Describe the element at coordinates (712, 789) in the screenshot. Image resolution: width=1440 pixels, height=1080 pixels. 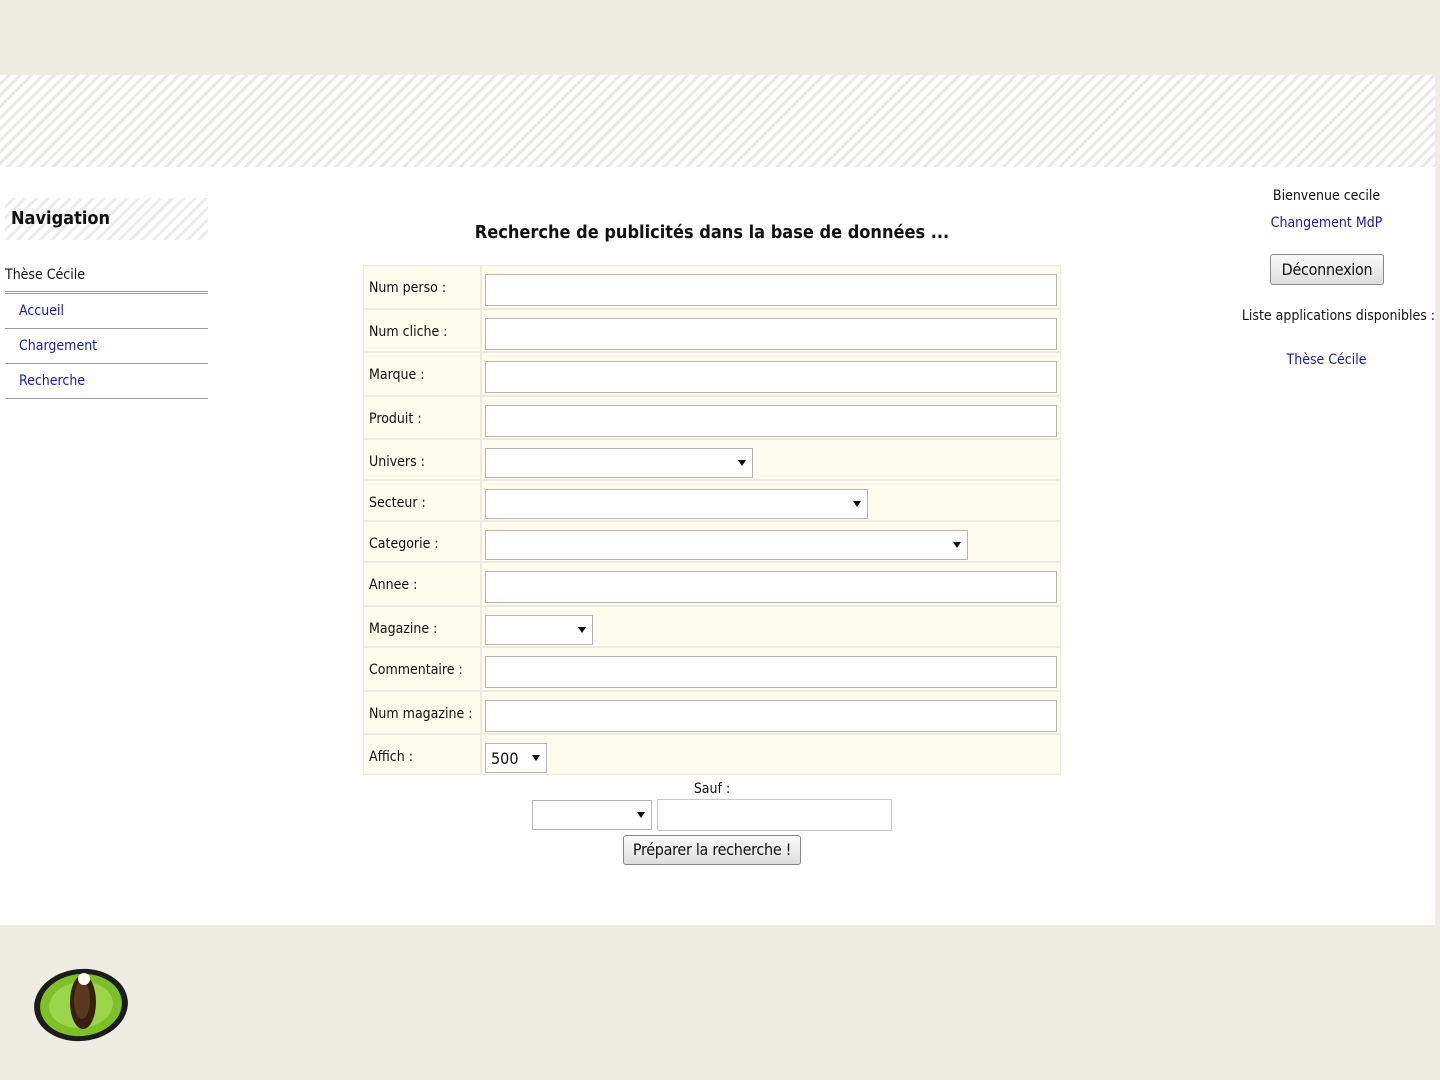
I see `sauf-label: Sauf :` at that location.